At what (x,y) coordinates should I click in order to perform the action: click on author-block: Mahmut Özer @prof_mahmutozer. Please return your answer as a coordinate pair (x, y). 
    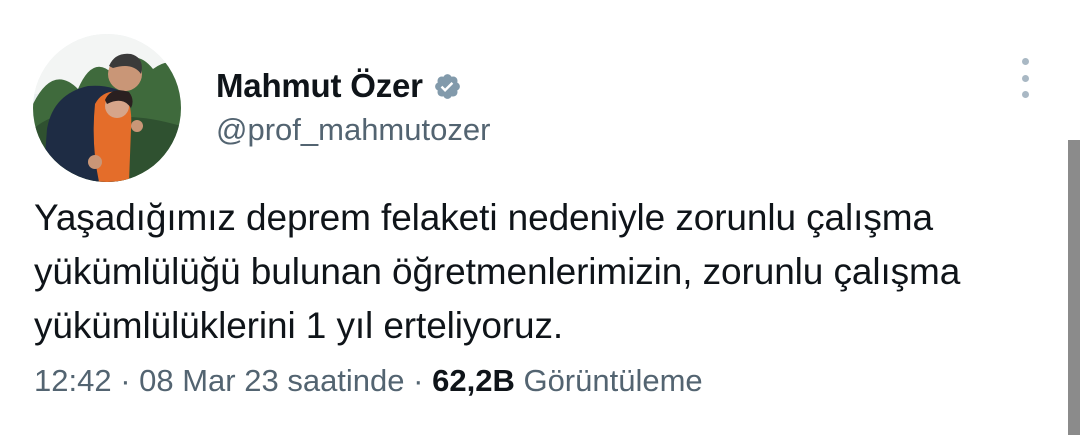
    Looking at the image, I should click on (353, 106).